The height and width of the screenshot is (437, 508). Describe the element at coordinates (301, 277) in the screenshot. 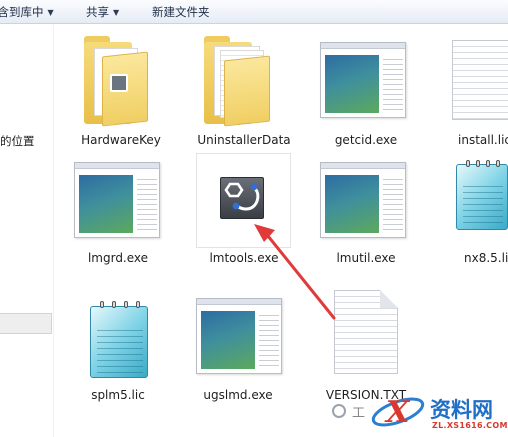

I see `arrow-shaft` at that location.